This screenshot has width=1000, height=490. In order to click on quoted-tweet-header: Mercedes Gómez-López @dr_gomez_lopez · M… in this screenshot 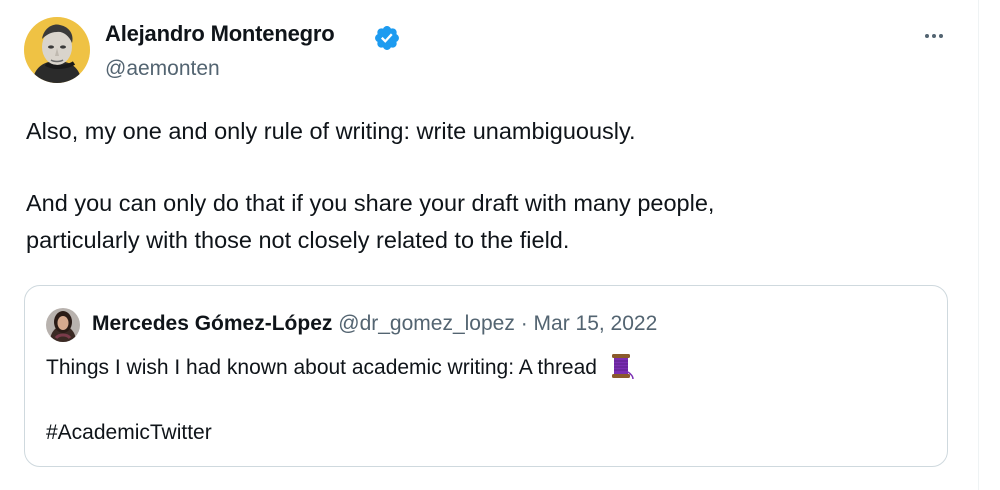, I will do `click(374, 324)`.